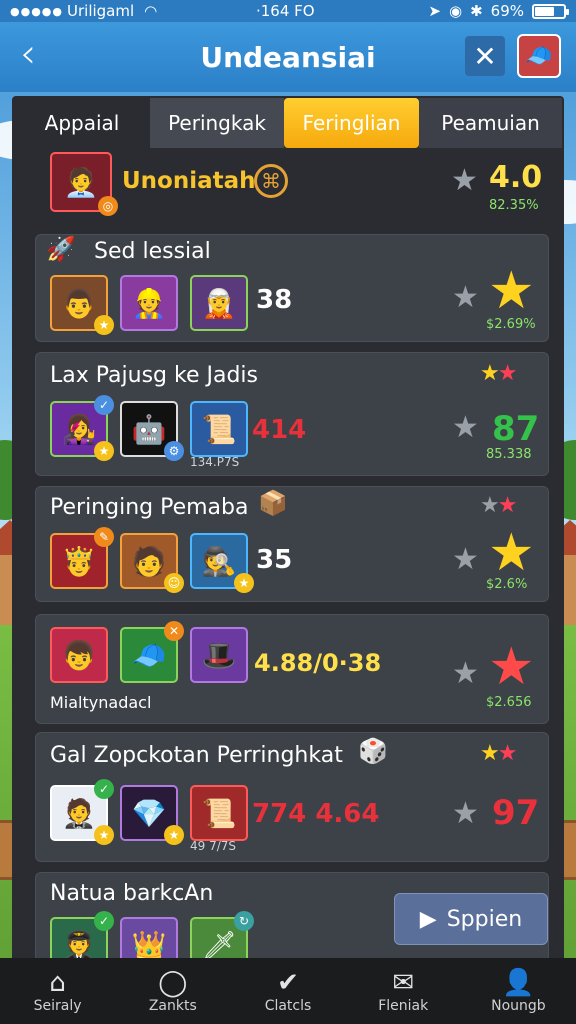 The image size is (576, 1024). What do you see at coordinates (484, 919) in the screenshot?
I see `spin-button-label: Sppien` at bounding box center [484, 919].